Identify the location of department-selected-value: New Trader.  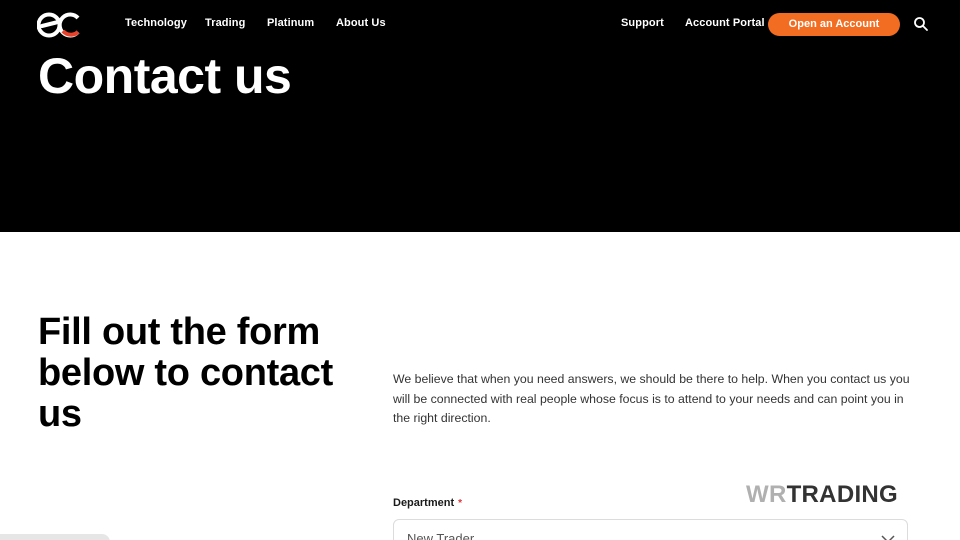
(441, 535).